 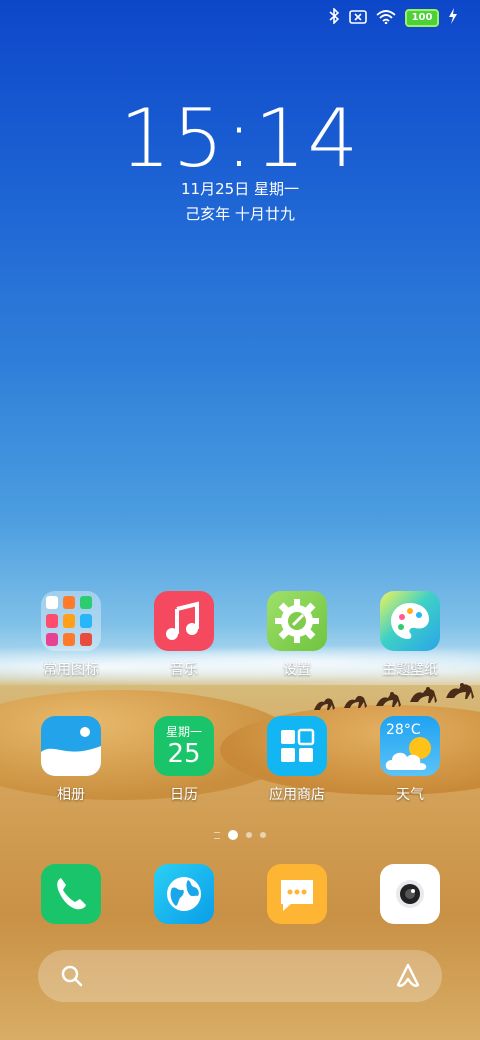 I want to click on search-bar, so click(x=240, y=976).